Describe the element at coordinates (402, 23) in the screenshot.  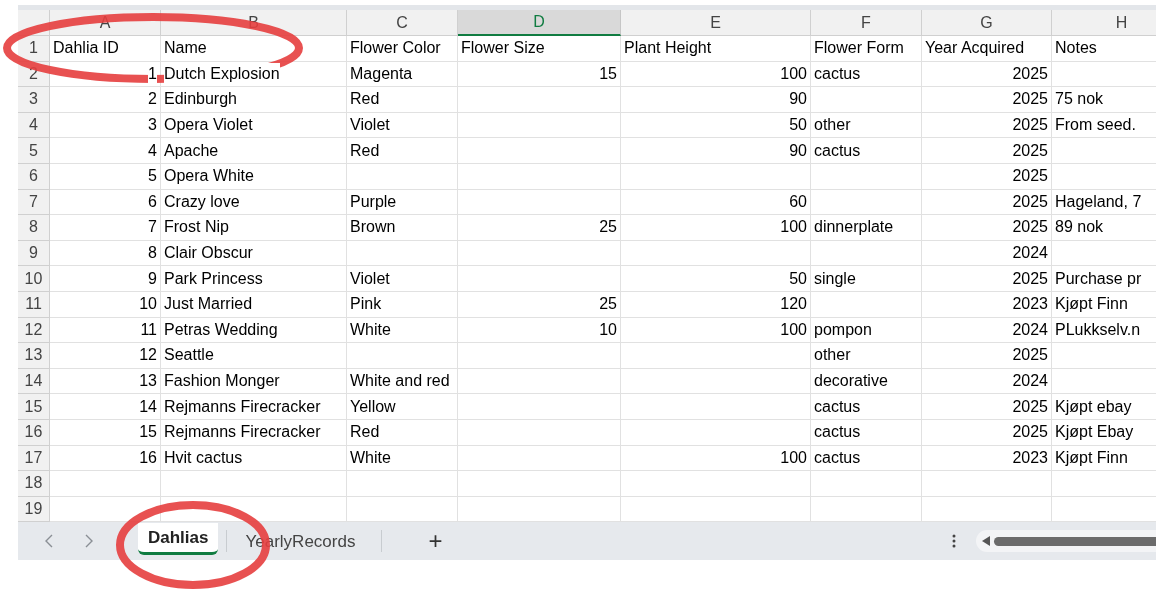
I see `column-header: C` at that location.